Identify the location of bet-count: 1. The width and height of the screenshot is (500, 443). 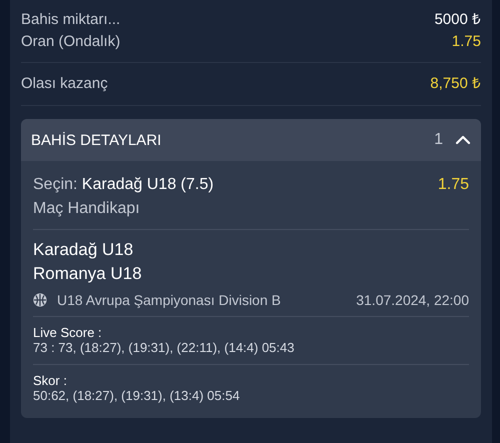
(438, 140).